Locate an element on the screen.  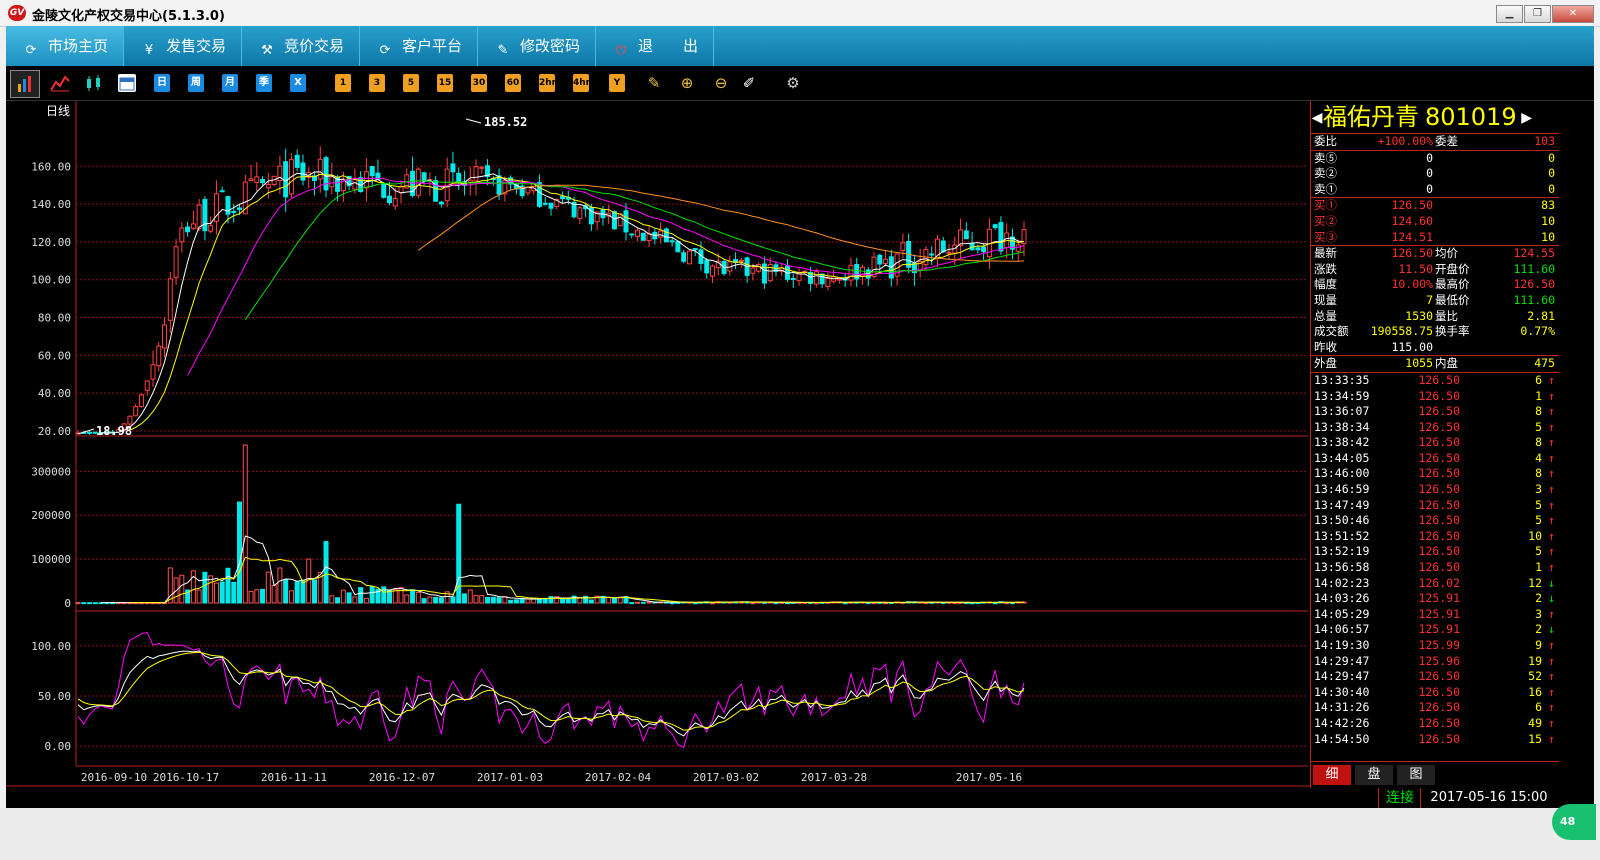
menu-item-4: ✎ 修改密码 is located at coordinates (537, 46).